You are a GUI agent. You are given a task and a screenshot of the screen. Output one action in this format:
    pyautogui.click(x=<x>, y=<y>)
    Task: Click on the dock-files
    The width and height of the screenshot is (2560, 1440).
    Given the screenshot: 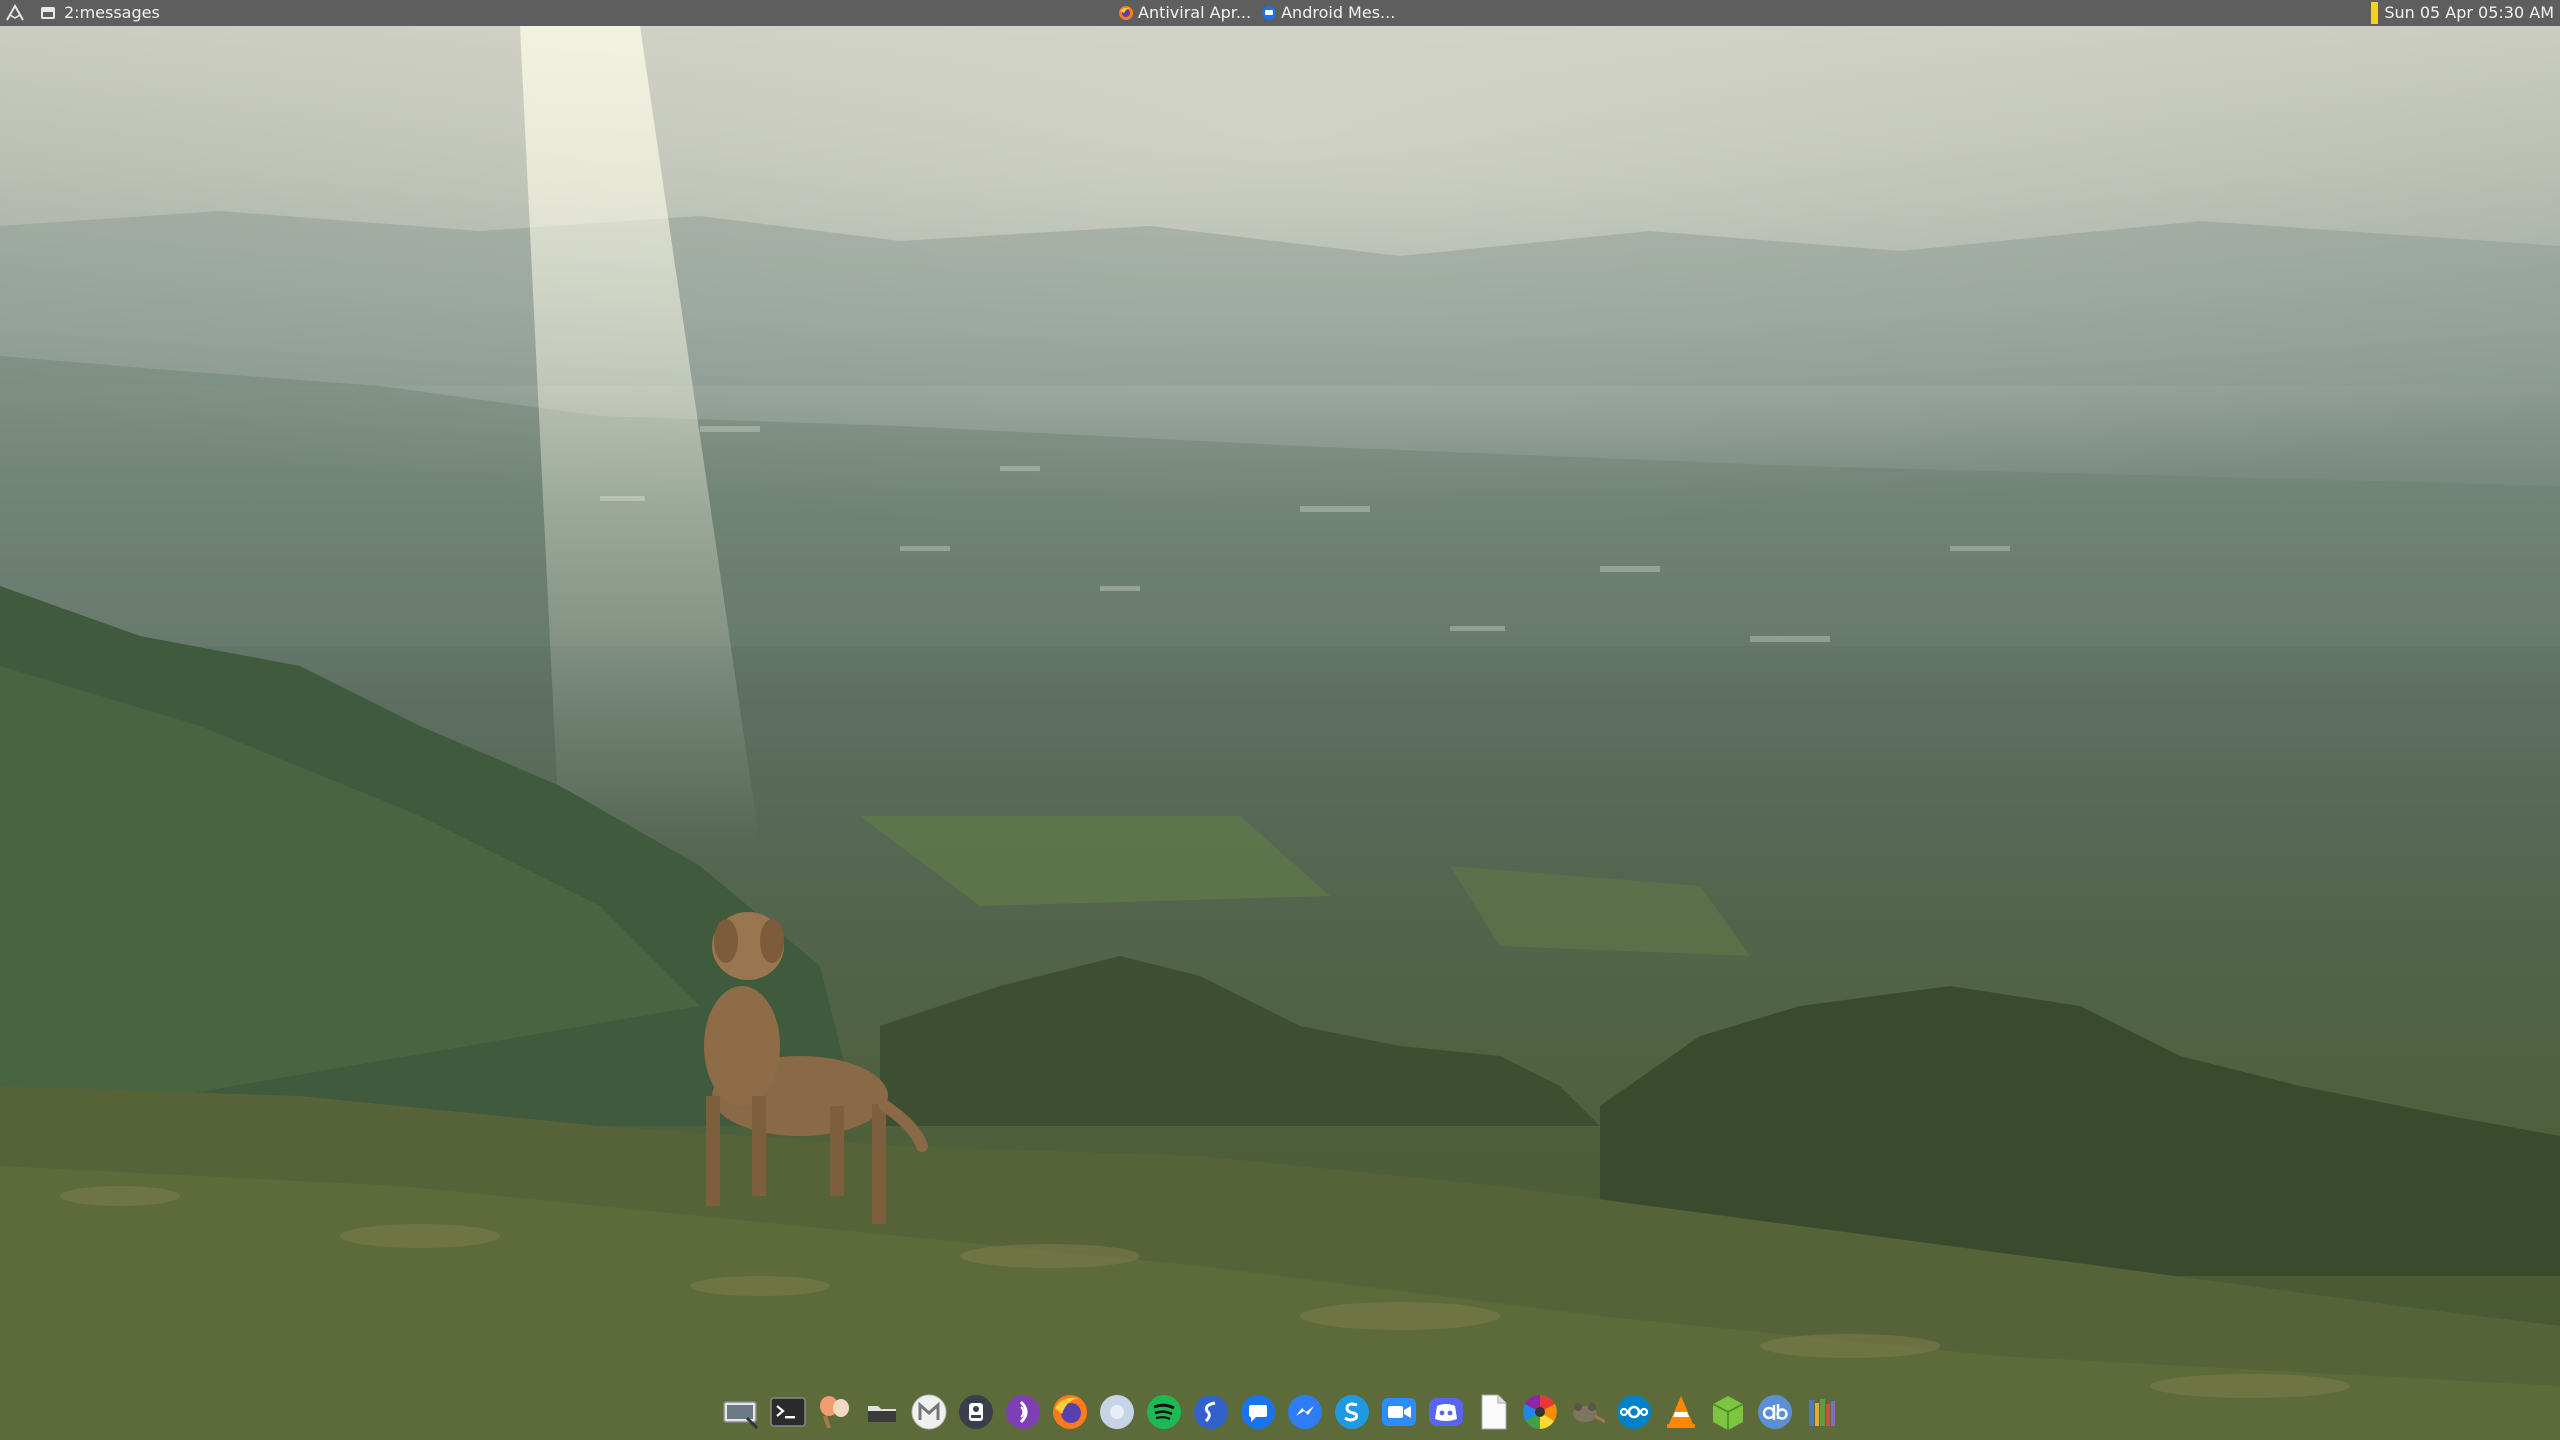 What is the action you would take?
    pyautogui.click(x=881, y=1412)
    